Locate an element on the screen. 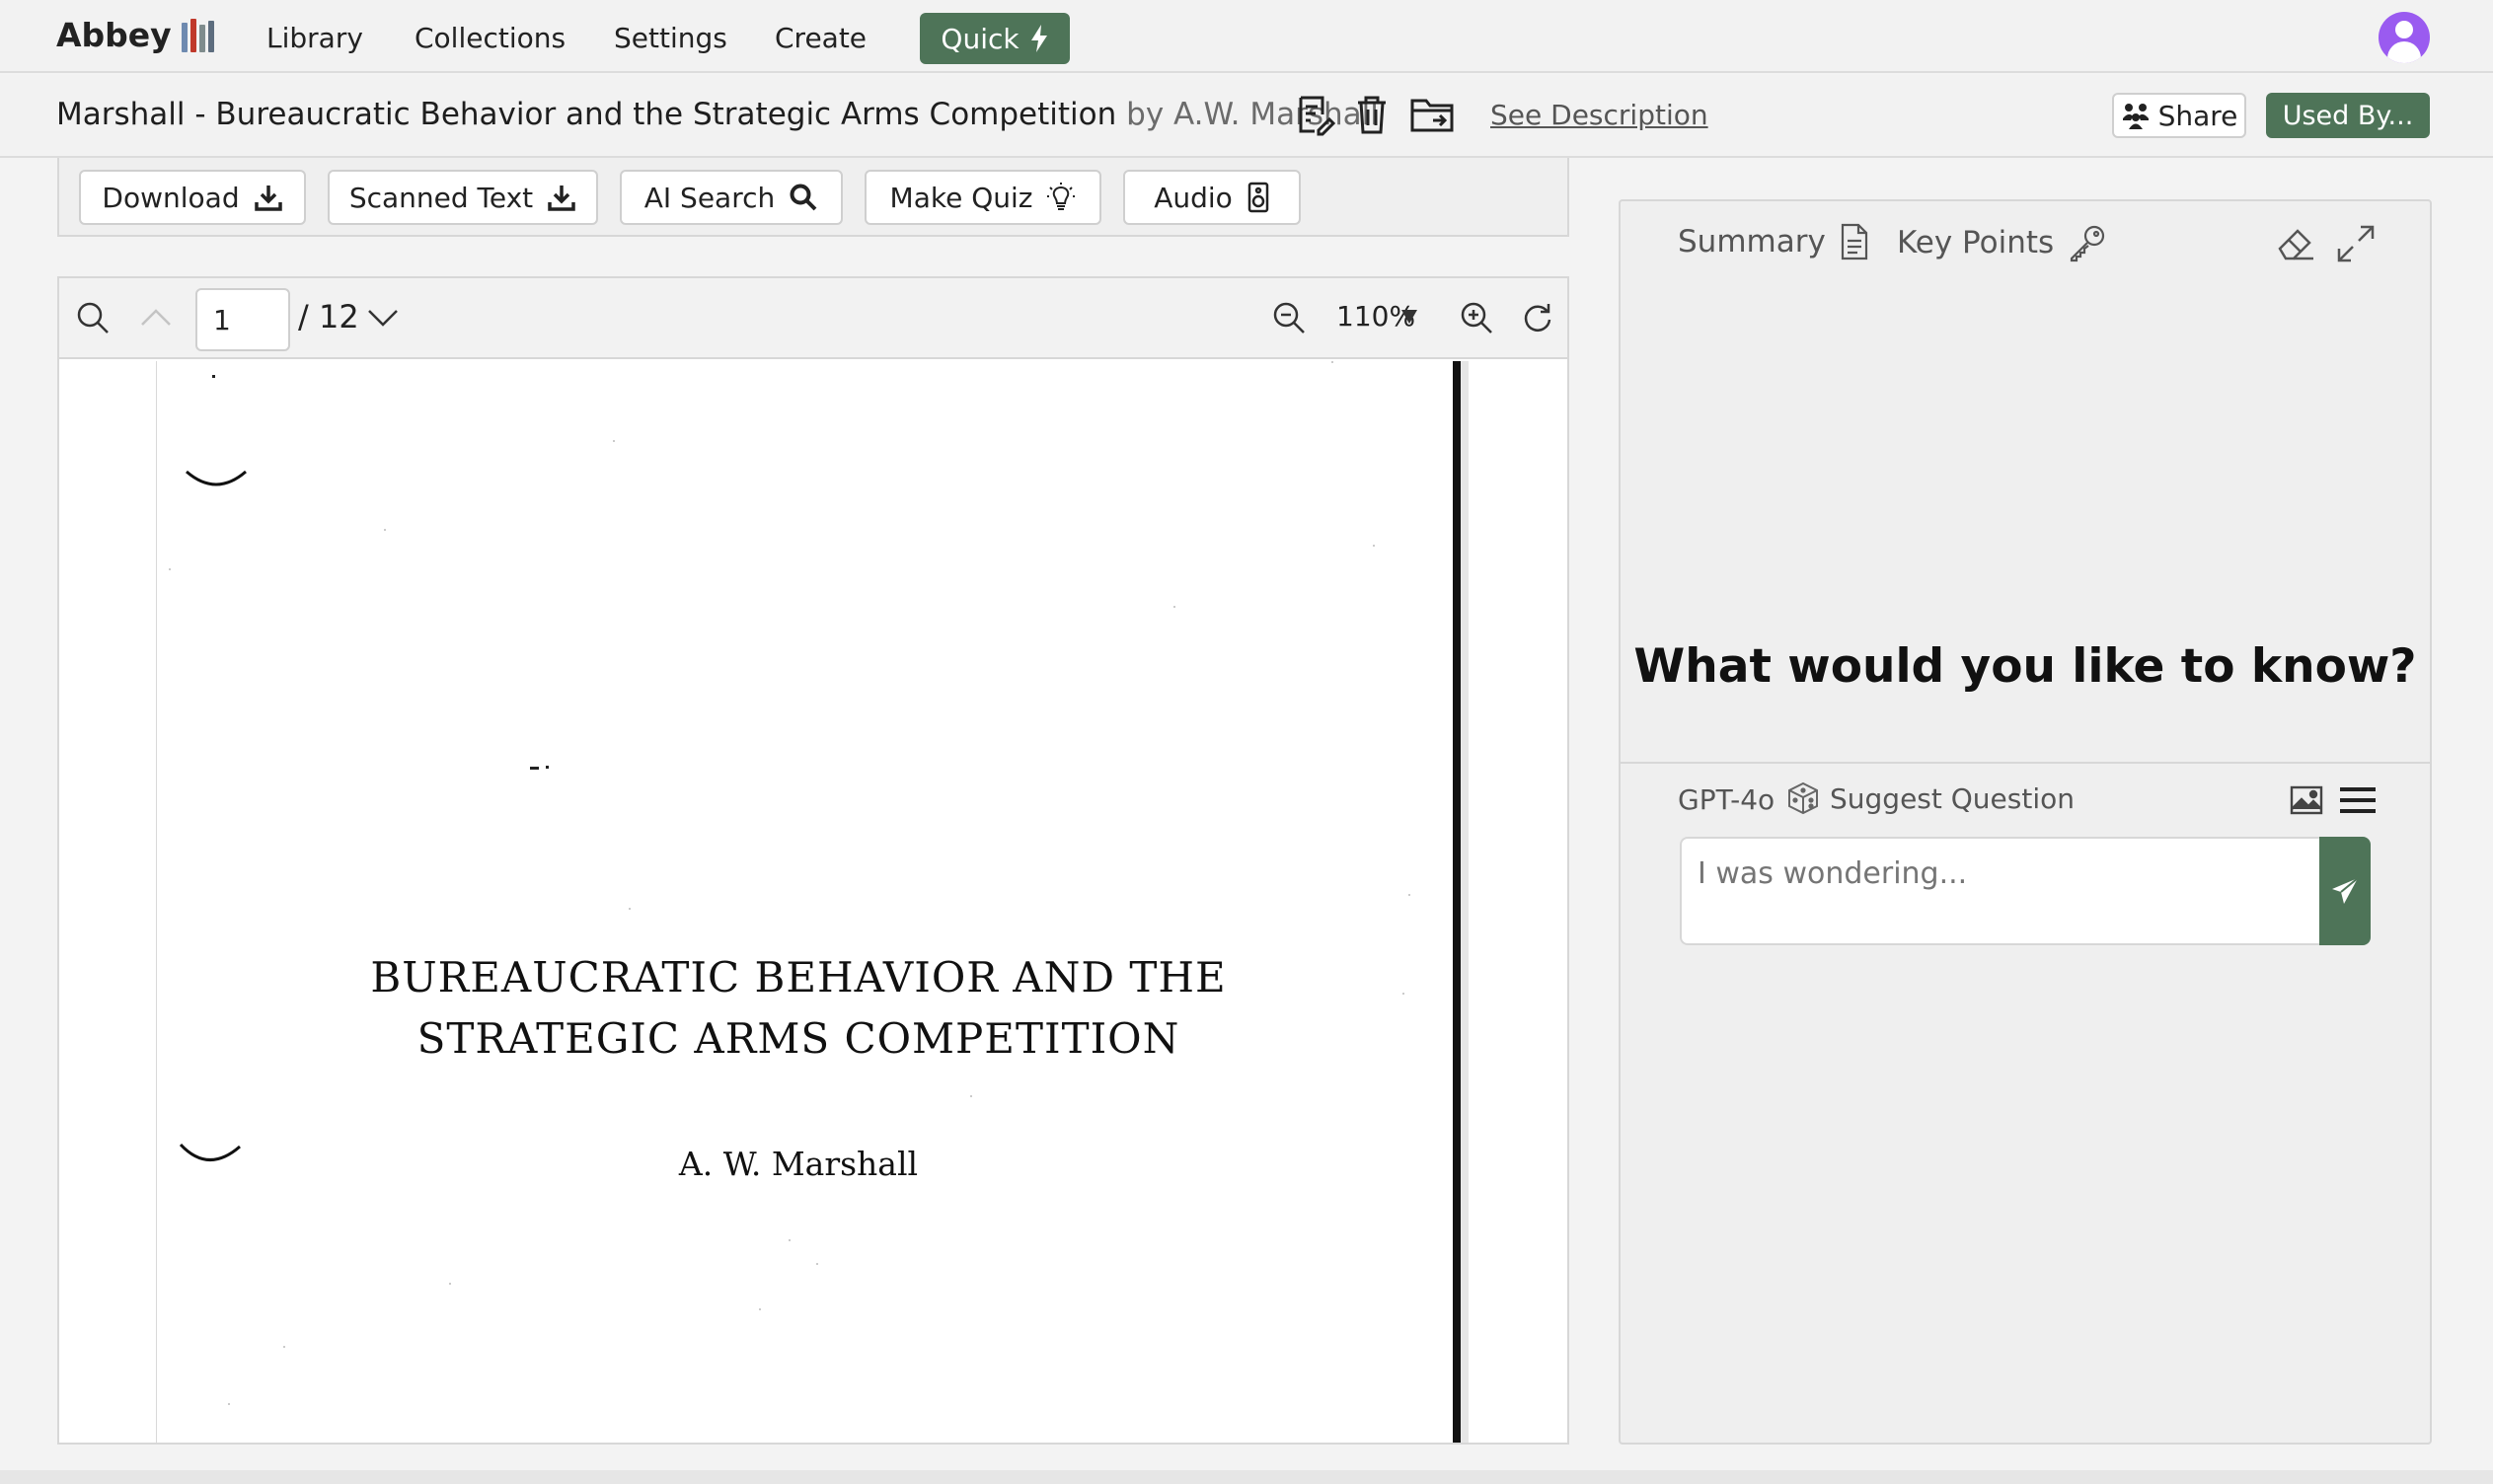  make-quiz-button: Make Quiz is located at coordinates (983, 197).